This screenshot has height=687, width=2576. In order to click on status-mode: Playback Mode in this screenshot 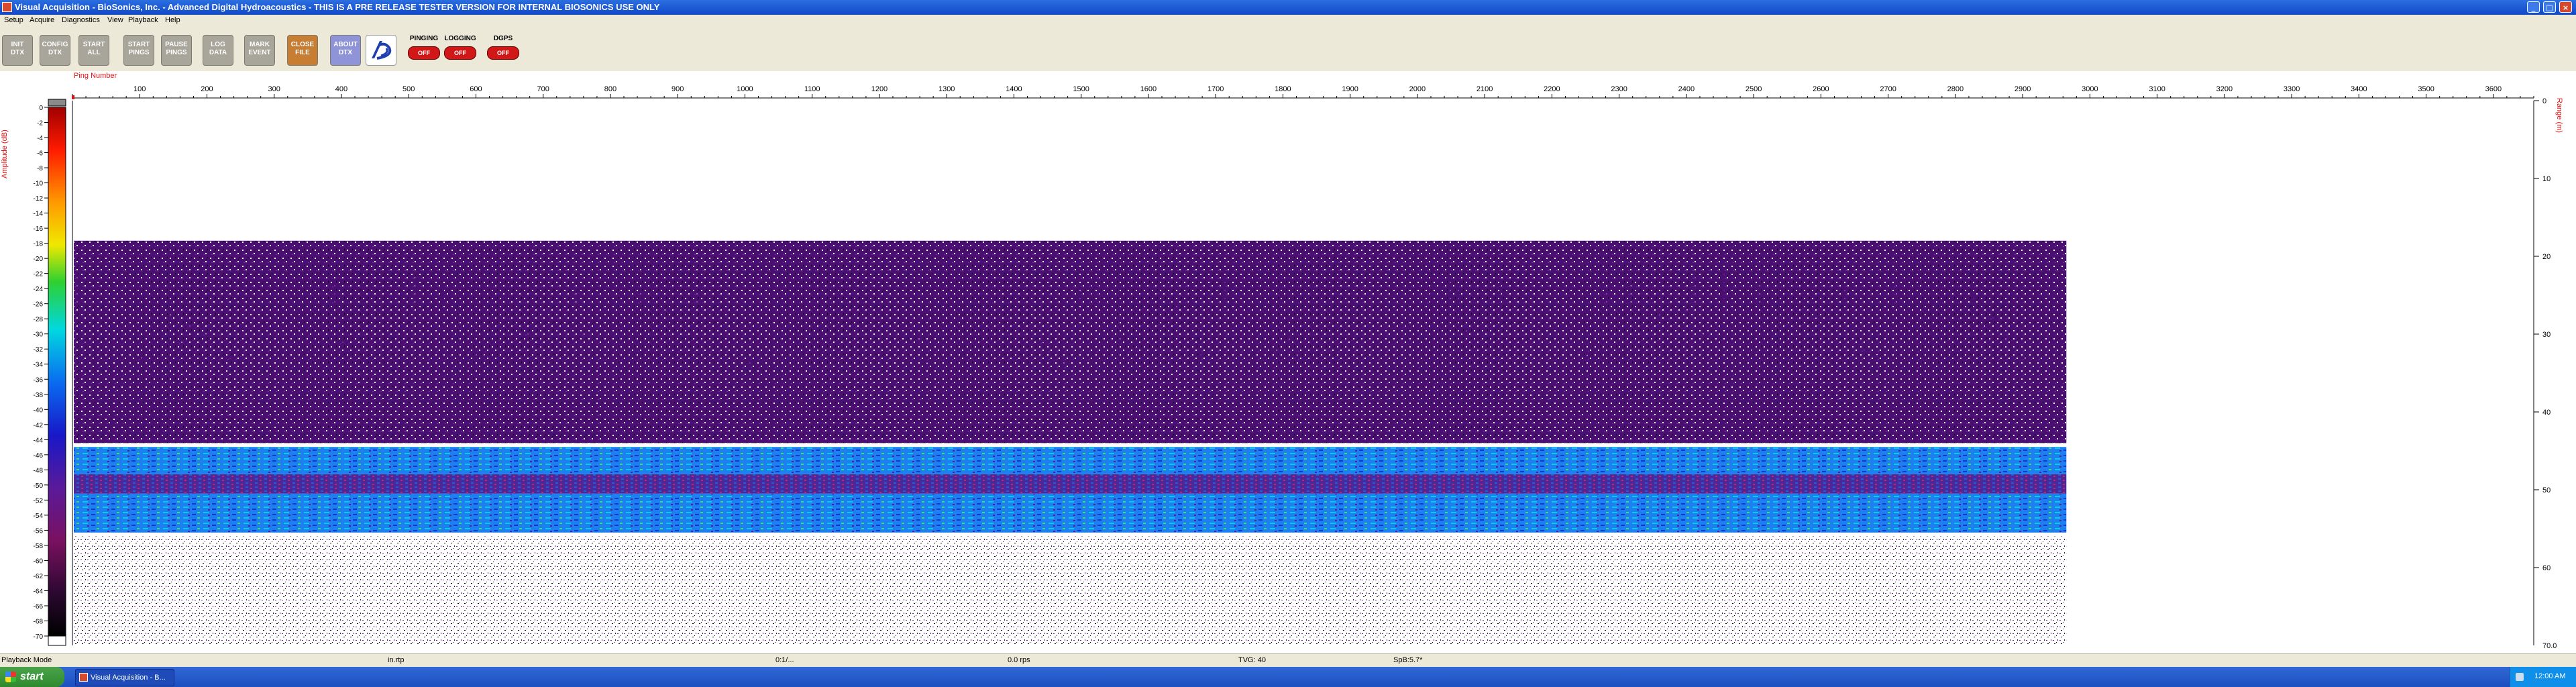, I will do `click(26, 660)`.